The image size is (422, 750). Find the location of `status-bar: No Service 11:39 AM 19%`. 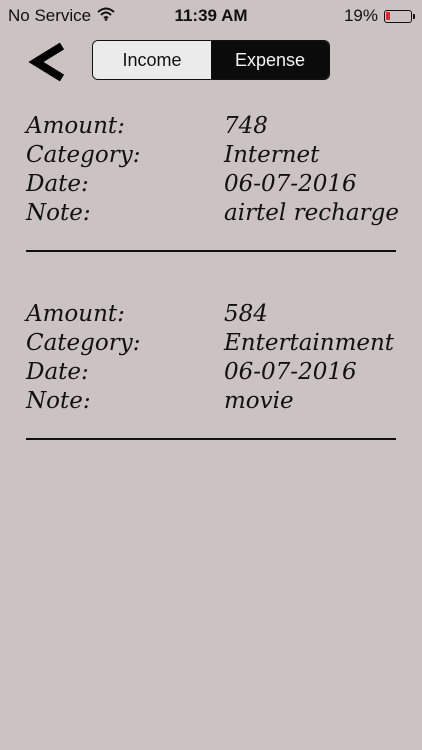

status-bar: No Service 11:39 AM 19% is located at coordinates (211, 17).